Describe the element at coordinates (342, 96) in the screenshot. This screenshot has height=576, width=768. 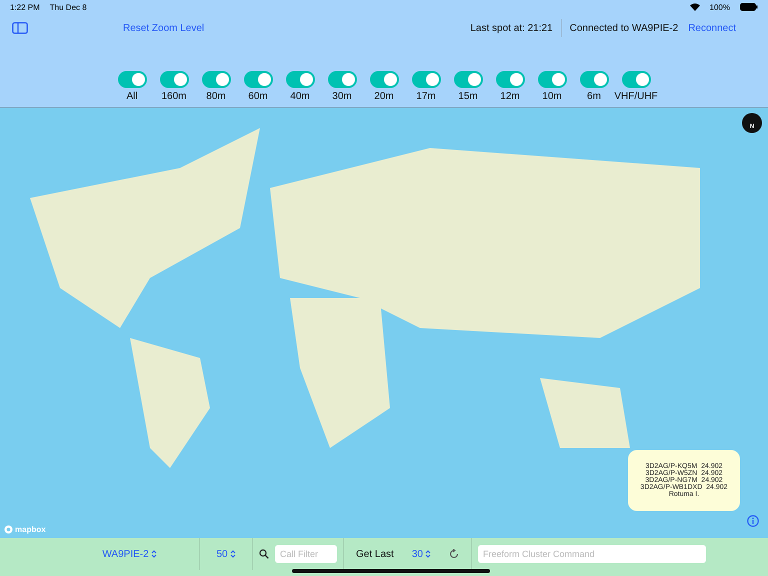
I see `band-label: 30m` at that location.